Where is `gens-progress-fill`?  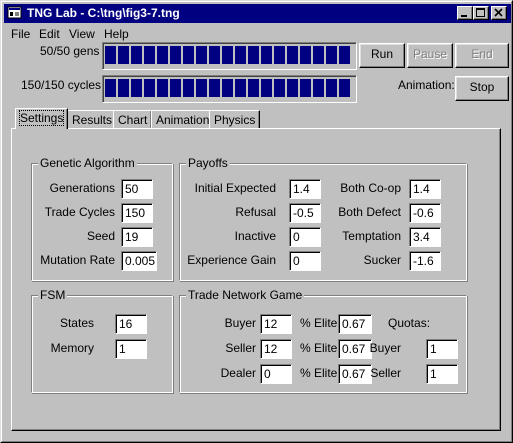
gens-progress-fill is located at coordinates (229, 56).